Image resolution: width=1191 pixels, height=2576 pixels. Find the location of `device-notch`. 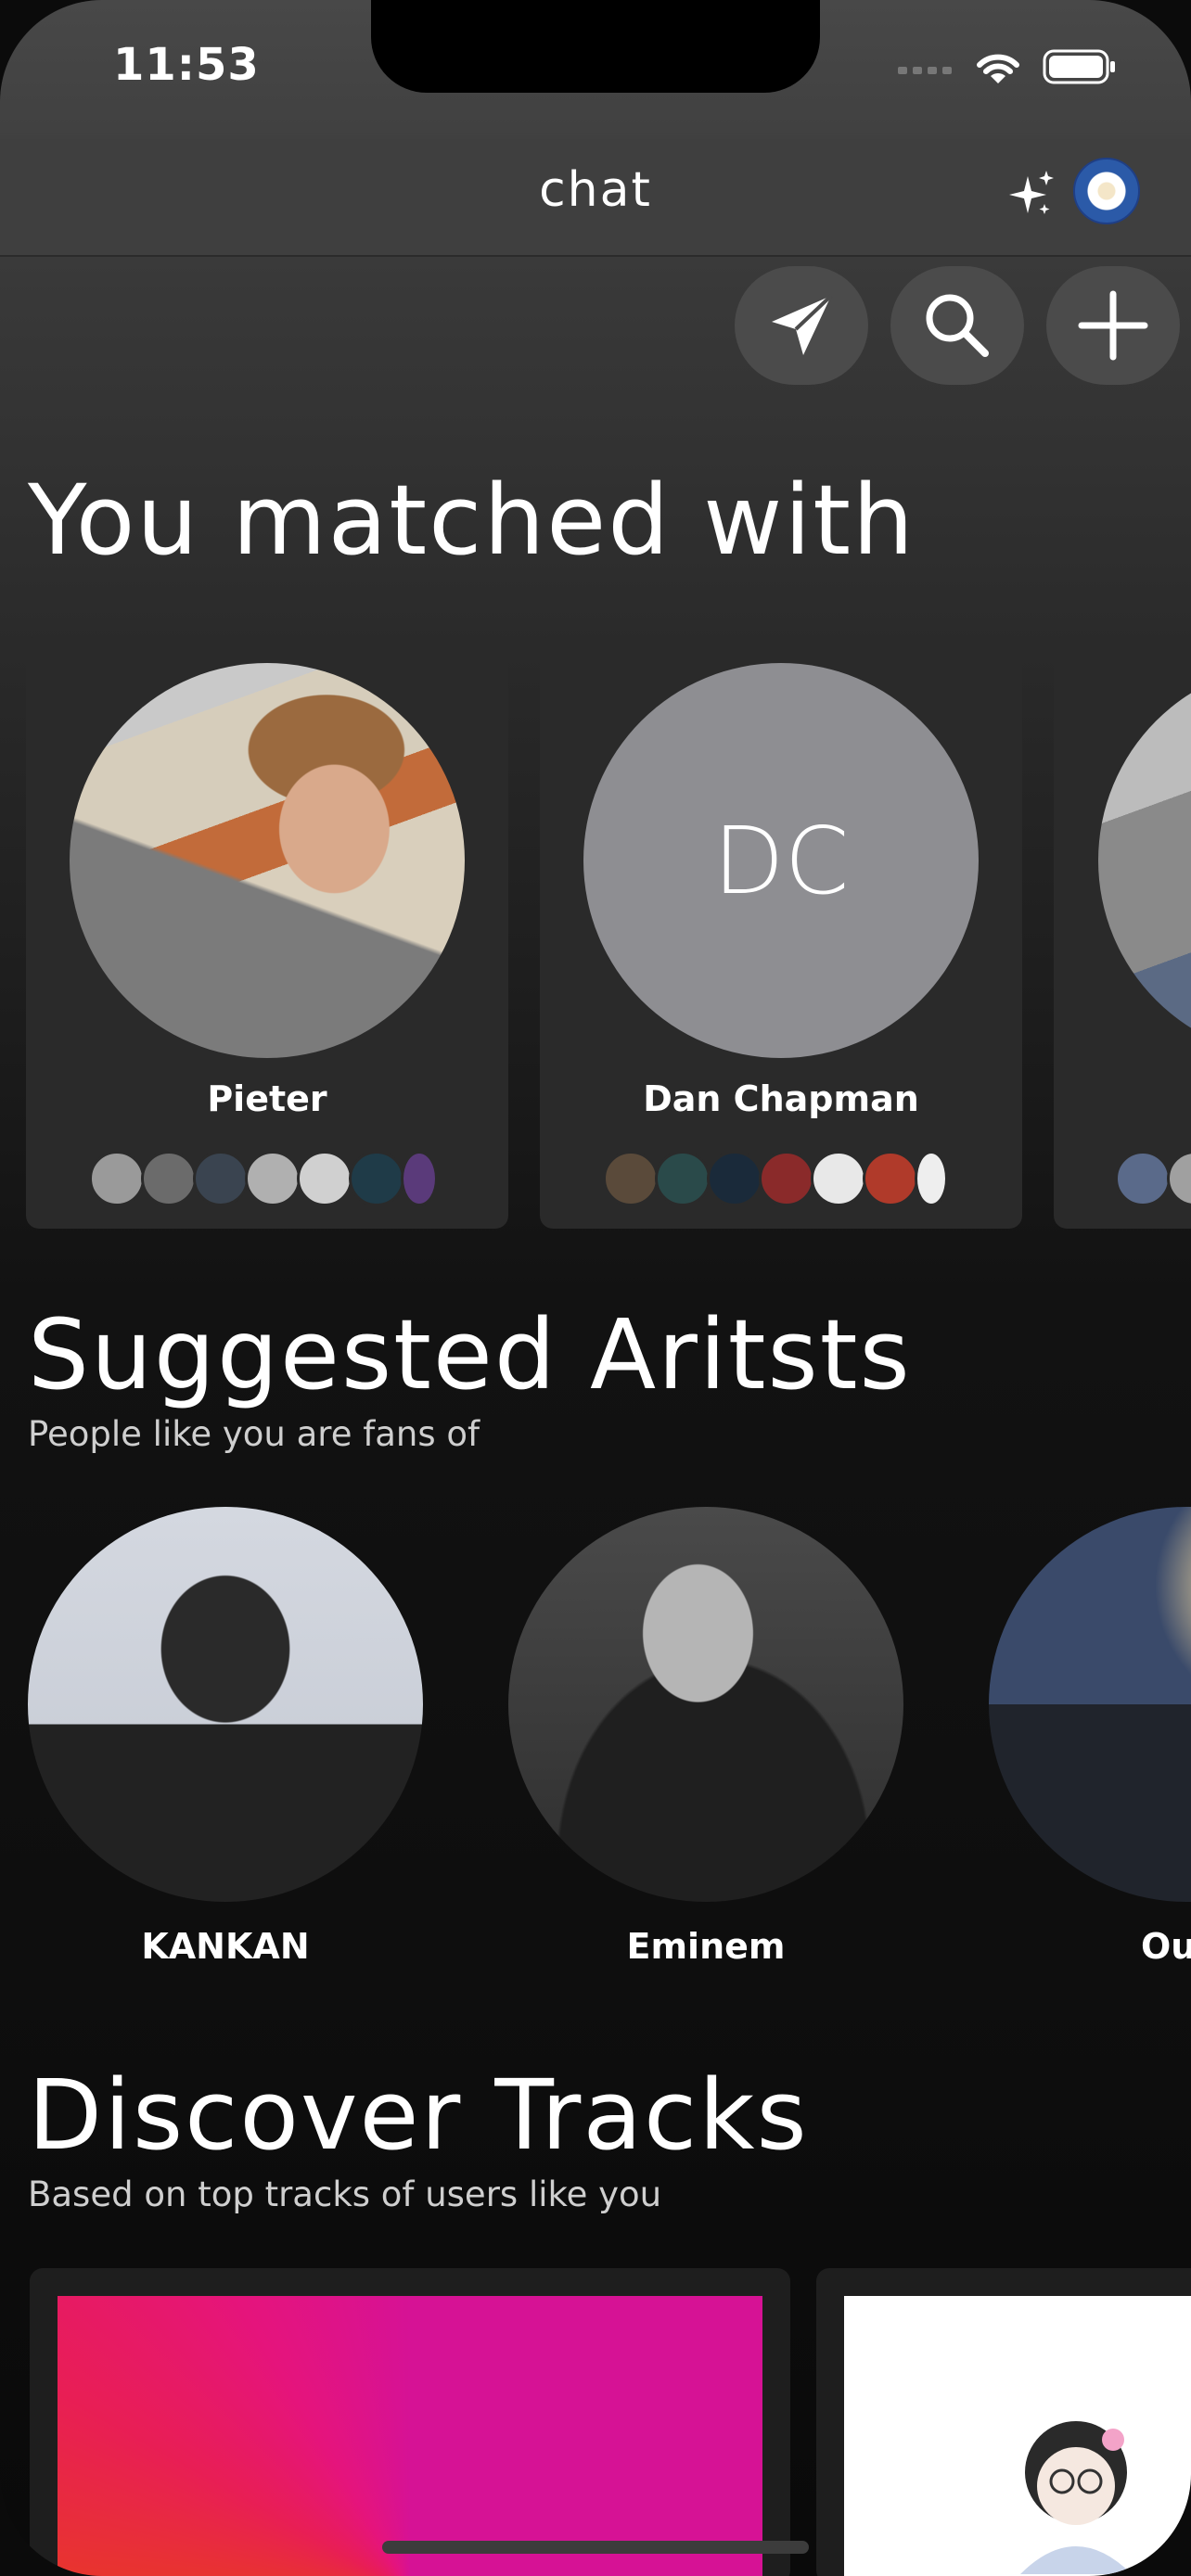

device-notch is located at coordinates (595, 46).